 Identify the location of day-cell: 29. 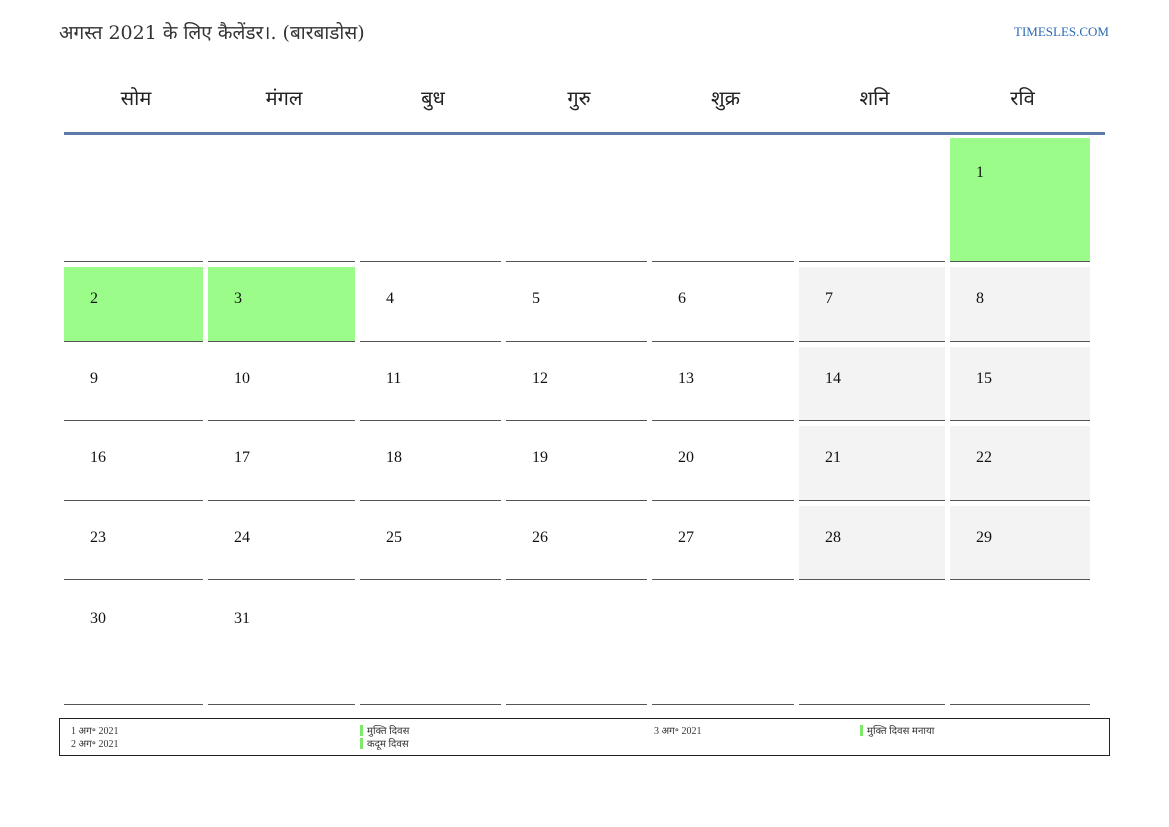
(1022, 540).